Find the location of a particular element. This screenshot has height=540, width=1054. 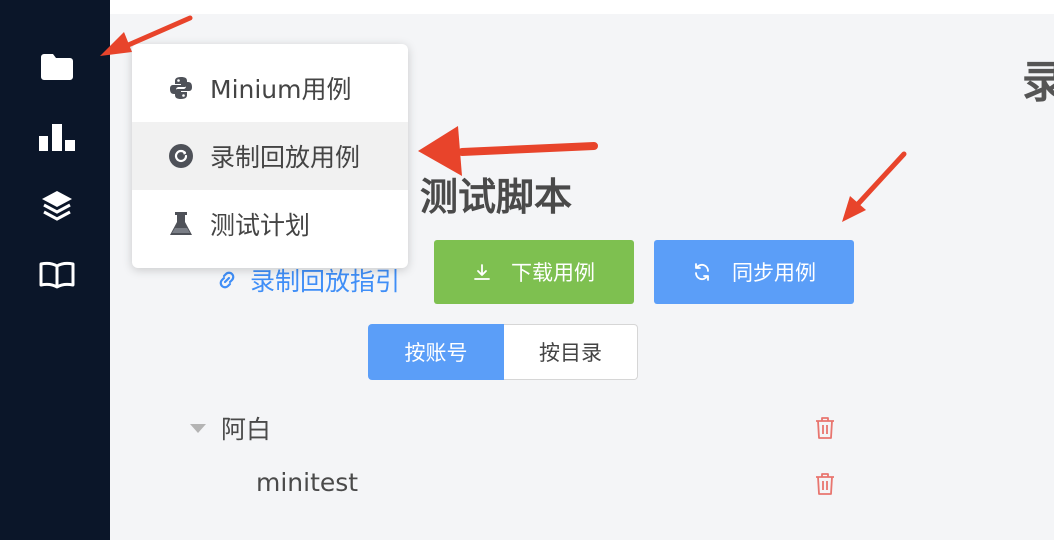

download-icon is located at coordinates (482, 272).